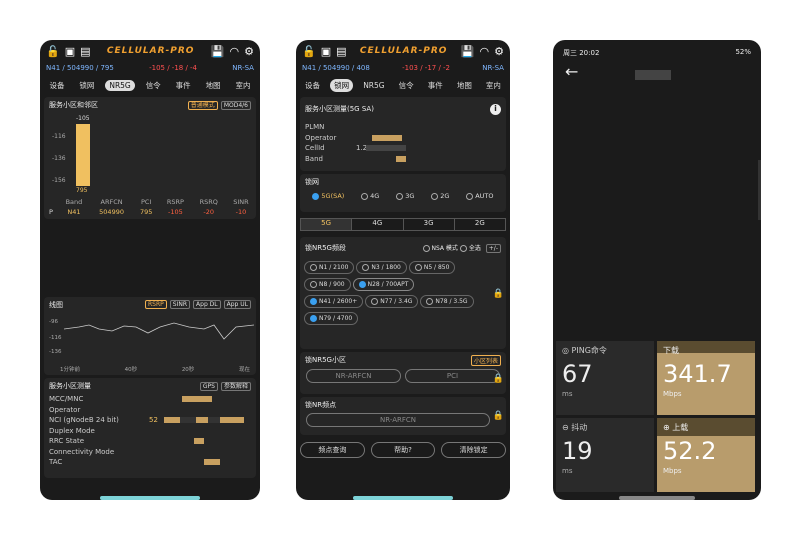 The height and width of the screenshot is (548, 800). What do you see at coordinates (111, 212) in the screenshot?
I see `cell: 504990` at bounding box center [111, 212].